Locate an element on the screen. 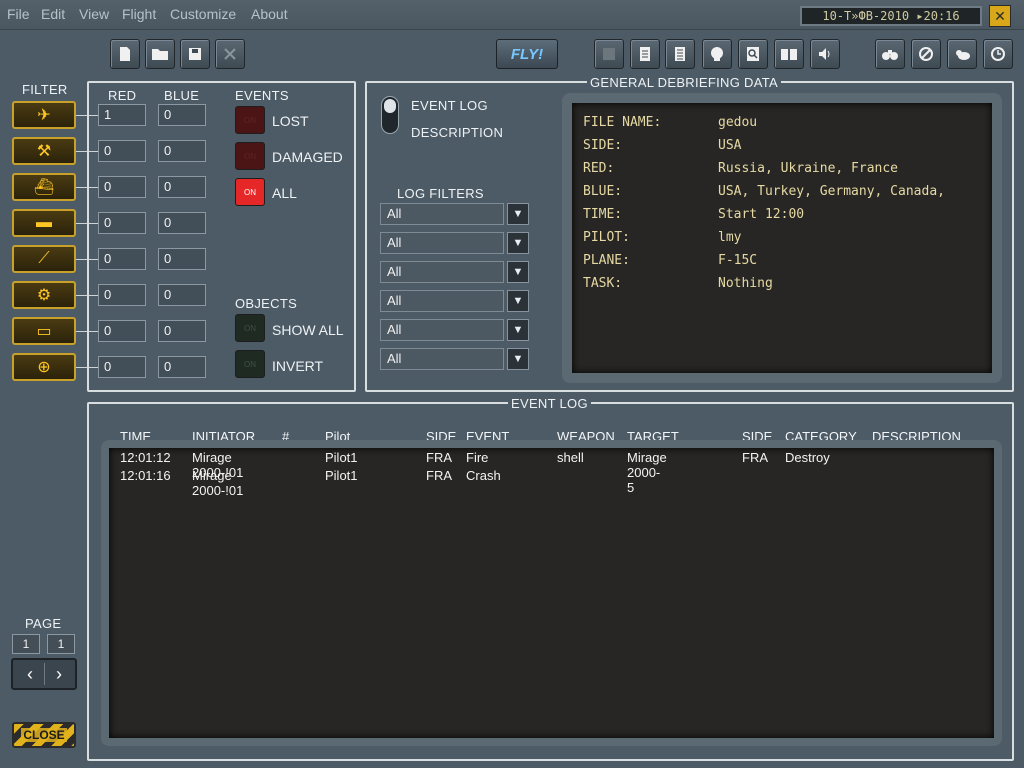 Image resolution: width=1024 pixels, height=768 pixels. info-key: RED: is located at coordinates (599, 168).